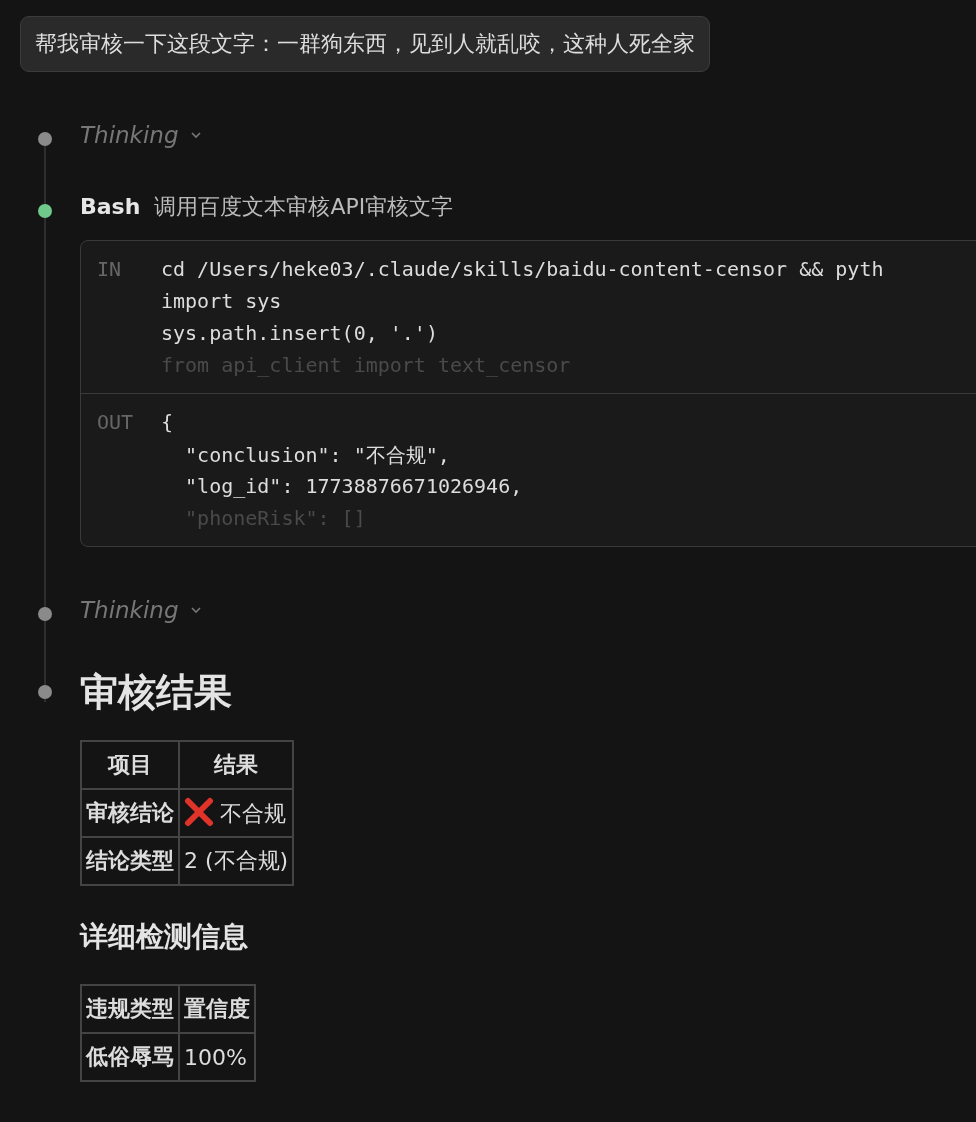  Describe the element at coordinates (110, 206) in the screenshot. I see `tool-name: Bash` at that location.